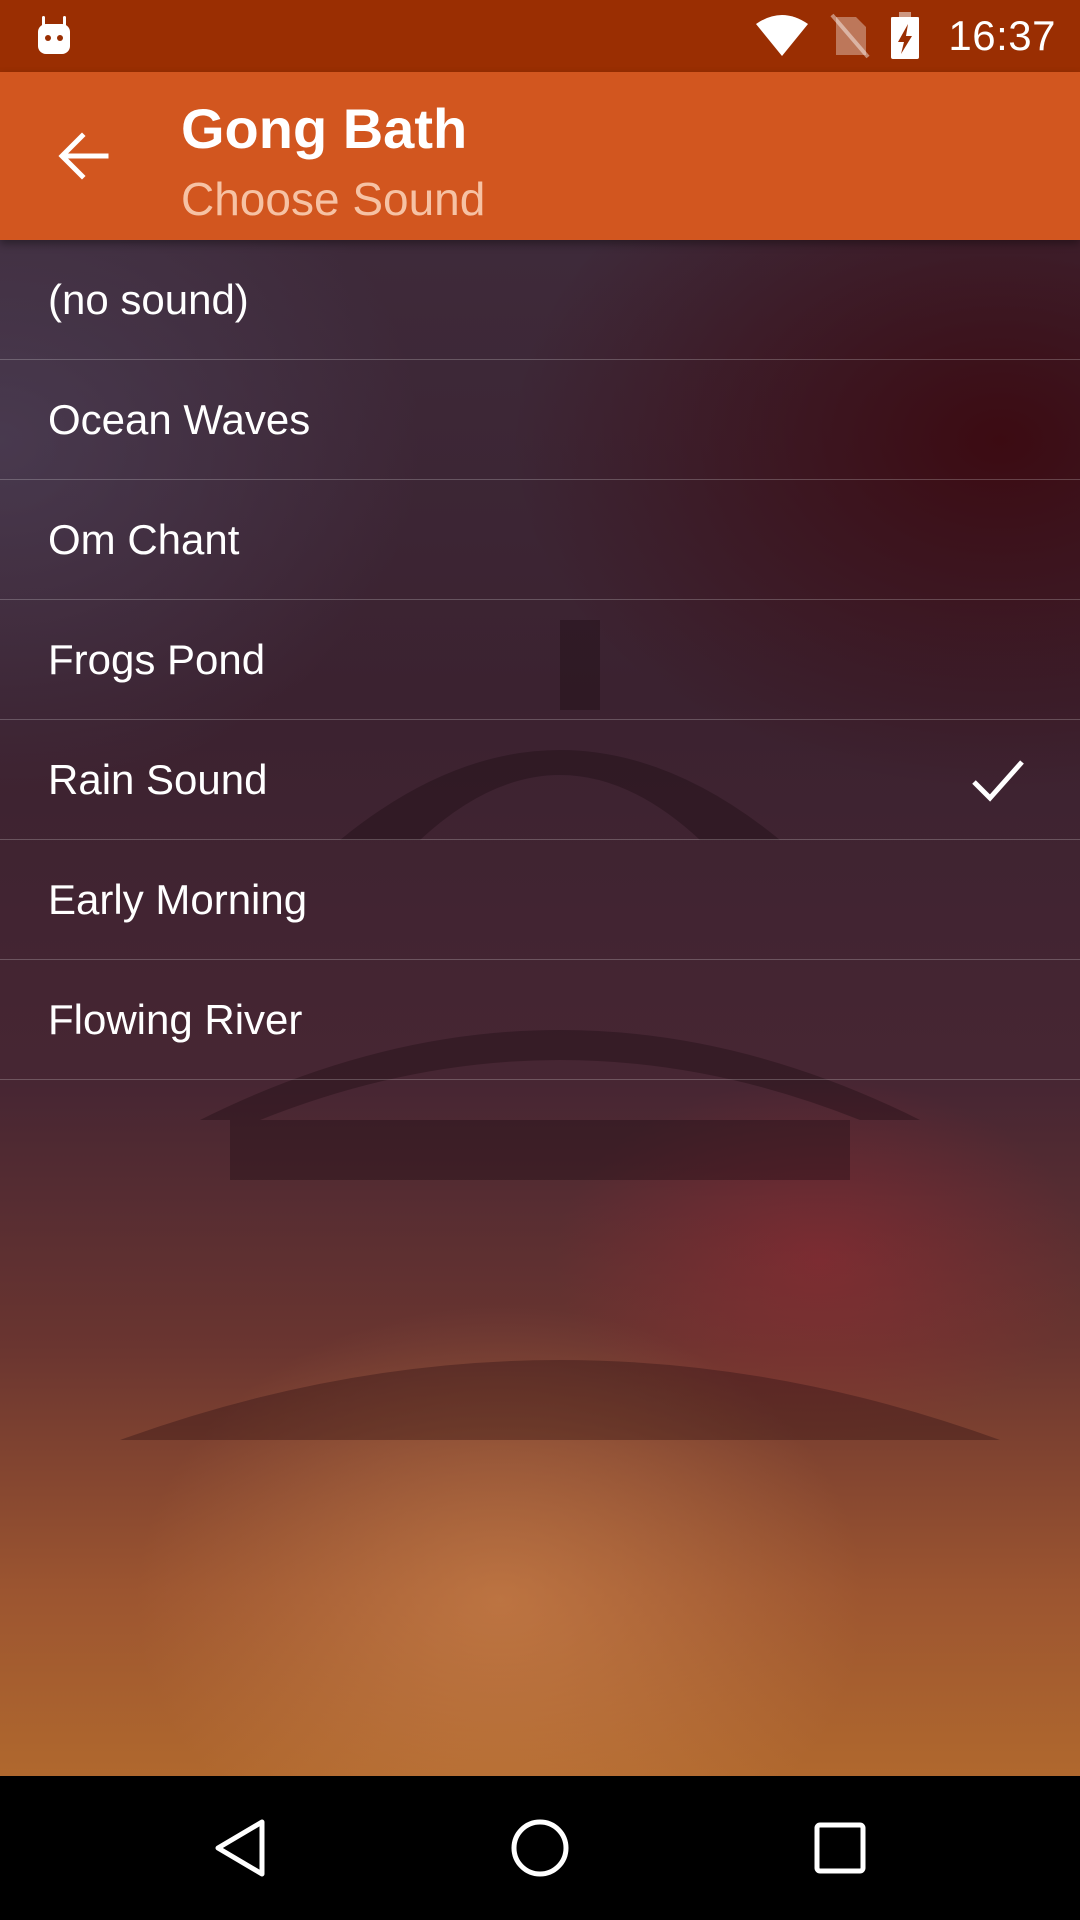  What do you see at coordinates (324, 128) in the screenshot?
I see `page-title: Gong Bath` at bounding box center [324, 128].